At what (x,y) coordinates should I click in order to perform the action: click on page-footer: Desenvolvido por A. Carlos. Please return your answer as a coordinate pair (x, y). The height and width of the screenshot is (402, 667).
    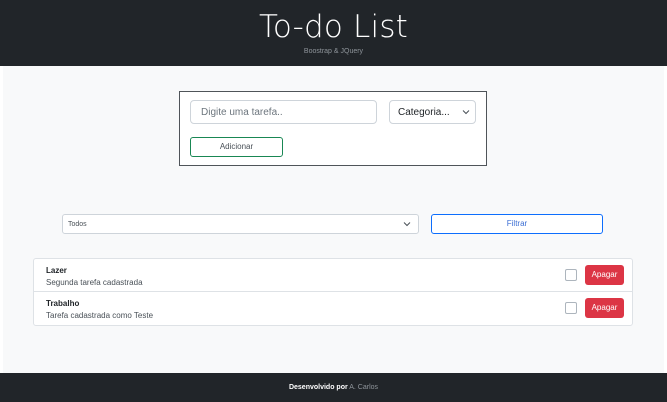
    Looking at the image, I should click on (333, 387).